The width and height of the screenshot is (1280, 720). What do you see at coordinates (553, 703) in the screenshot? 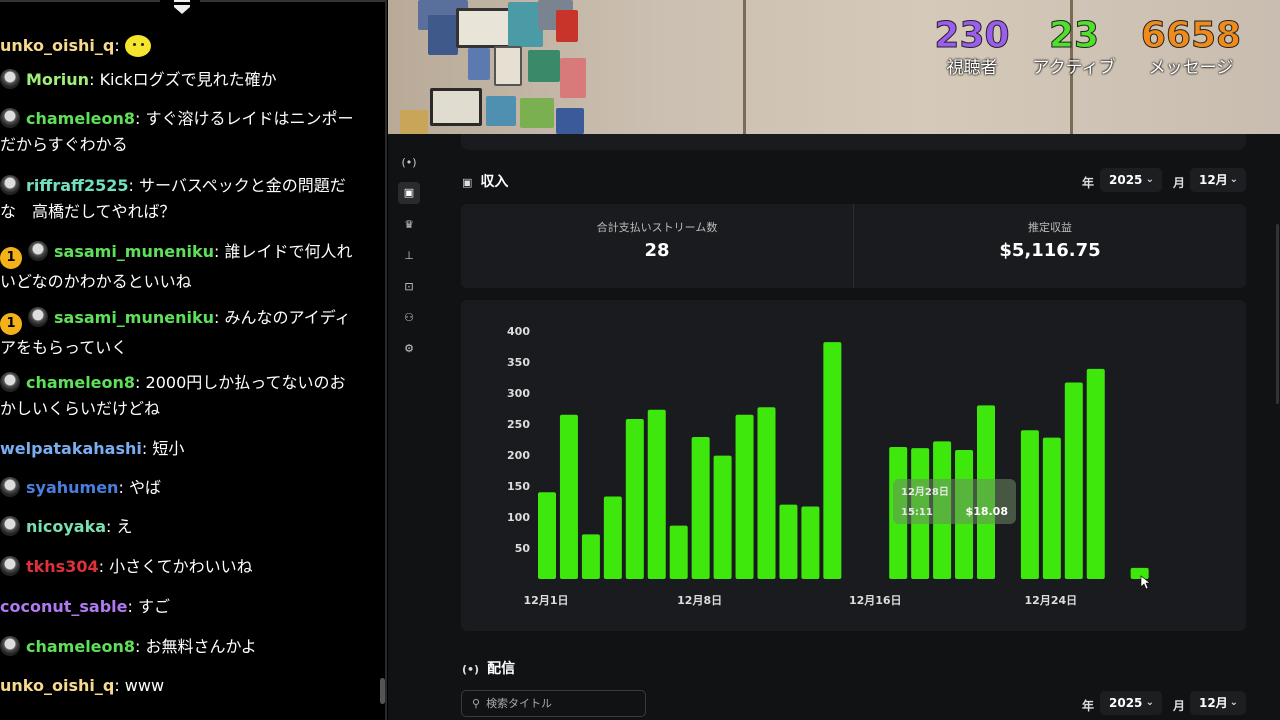
I see `search-input: ⚲ 検索タイトル` at bounding box center [553, 703].